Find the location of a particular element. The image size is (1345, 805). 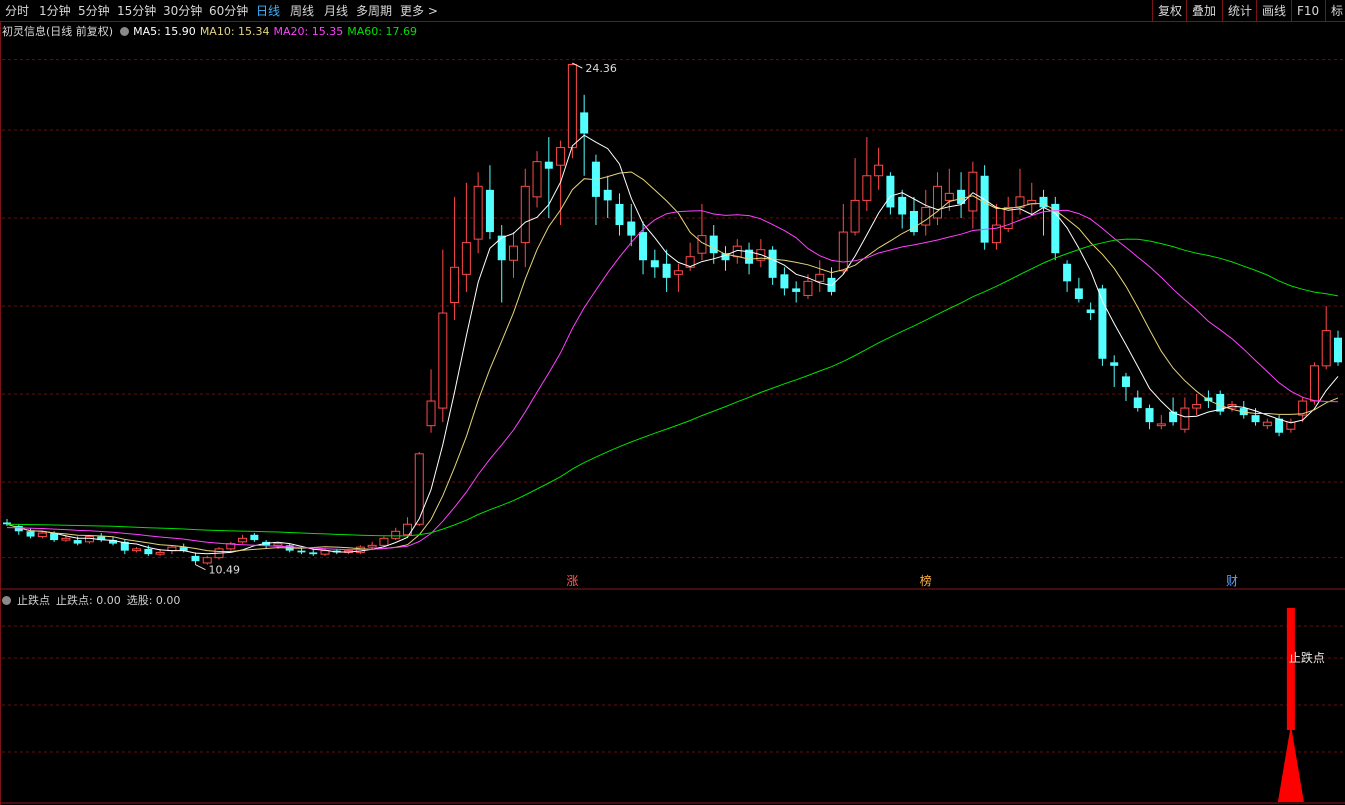

low-price-label: 10.49 is located at coordinates (224, 570).